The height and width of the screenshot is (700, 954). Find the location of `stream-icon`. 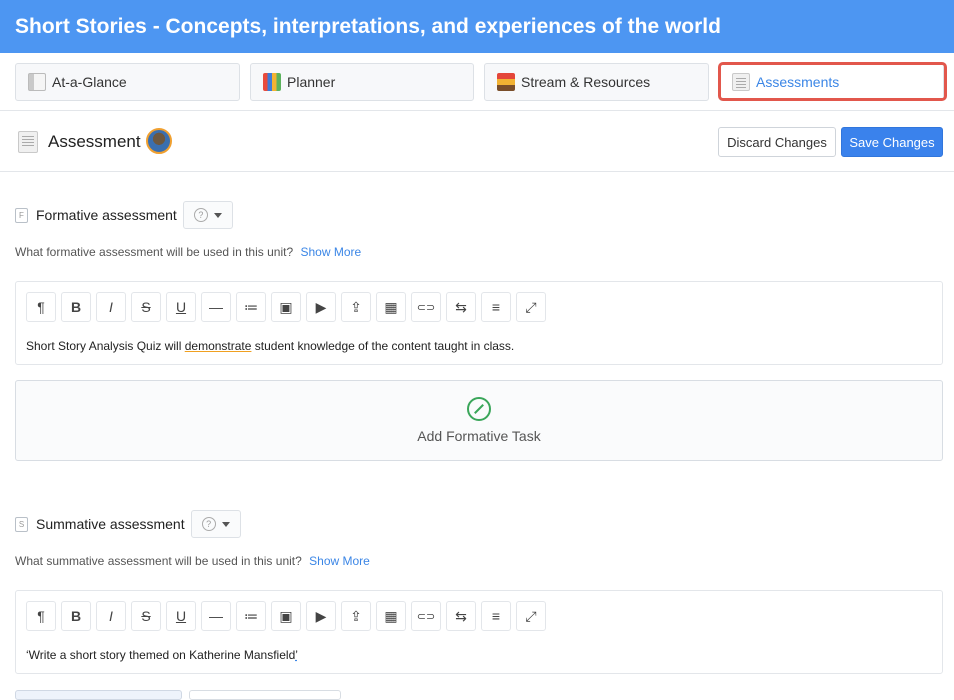

stream-icon is located at coordinates (506, 82).